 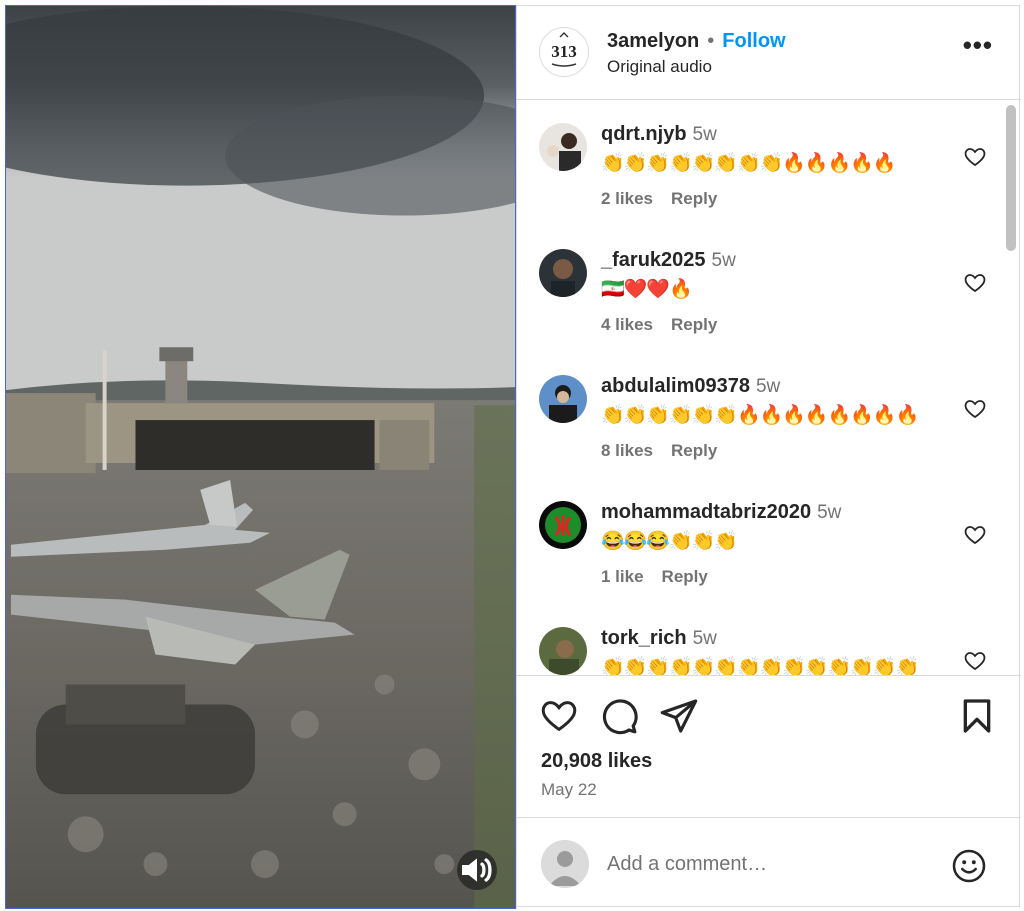 I want to click on owner-username: 3amelyon, so click(x=653, y=41).